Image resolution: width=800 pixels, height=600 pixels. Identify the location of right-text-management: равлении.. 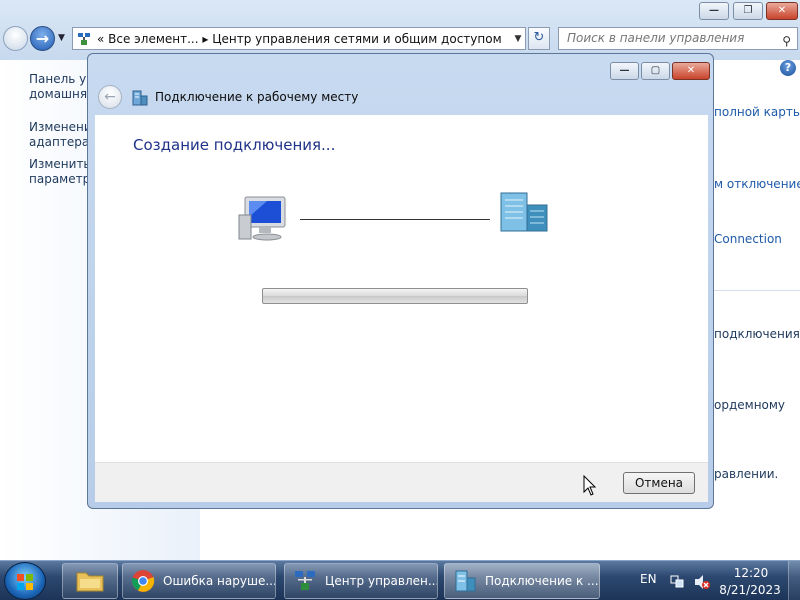
(746, 474).